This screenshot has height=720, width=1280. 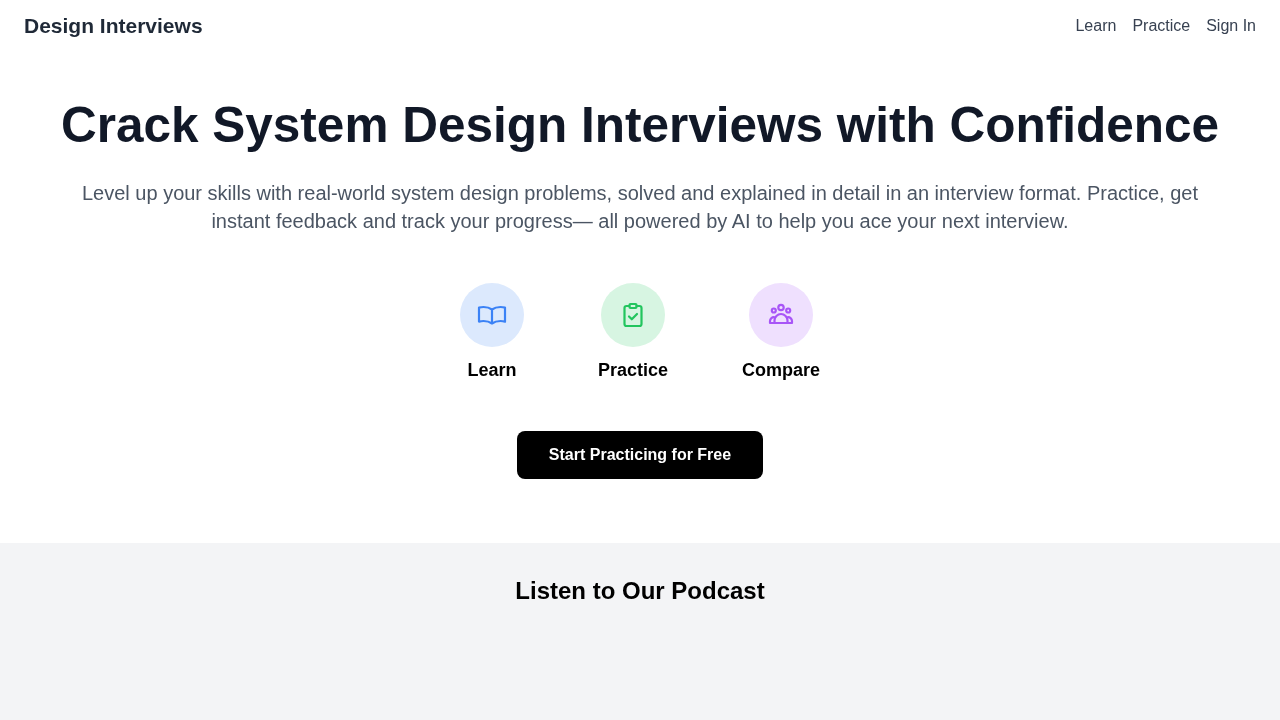 I want to click on nav-link: Practice, so click(x=1161, y=26).